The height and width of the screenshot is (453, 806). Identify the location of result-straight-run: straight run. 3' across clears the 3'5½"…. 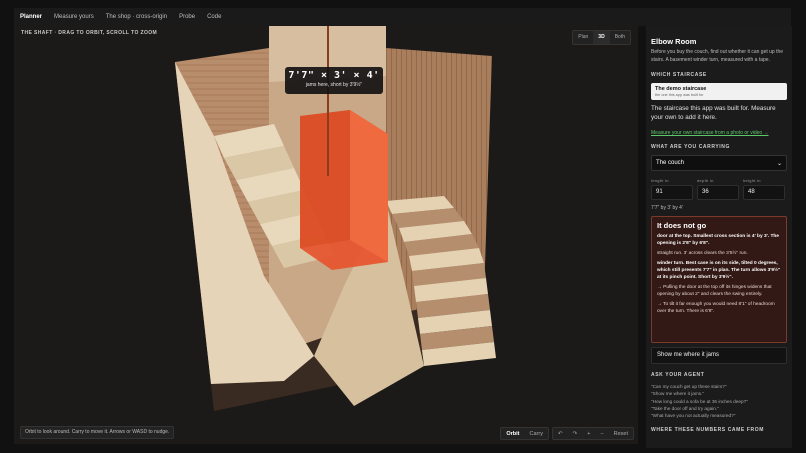
(702, 253).